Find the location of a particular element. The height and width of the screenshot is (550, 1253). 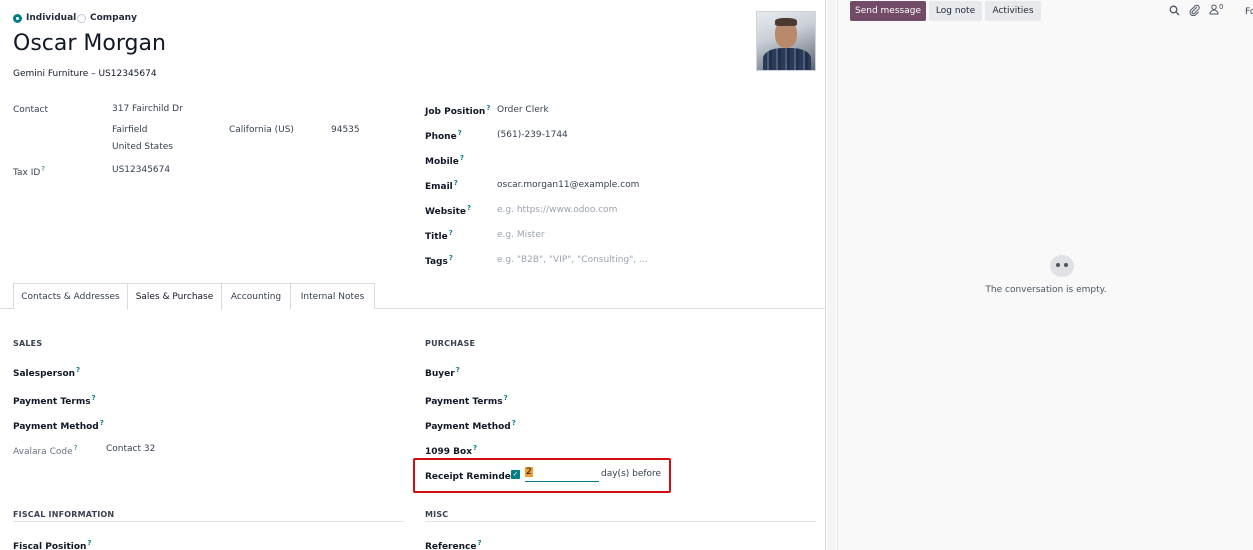

reference-label: Reference? is located at coordinates (453, 544).